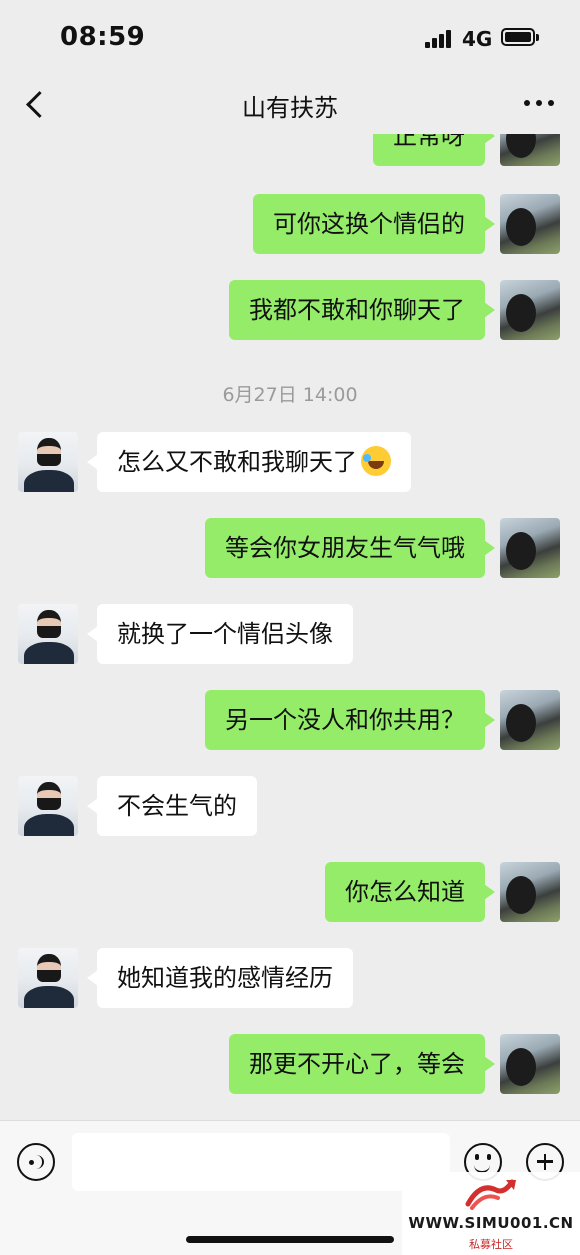 This screenshot has height=1255, width=580. I want to click on watermark: WWW.SIMU001.CN 私募社区, so click(491, 1213).